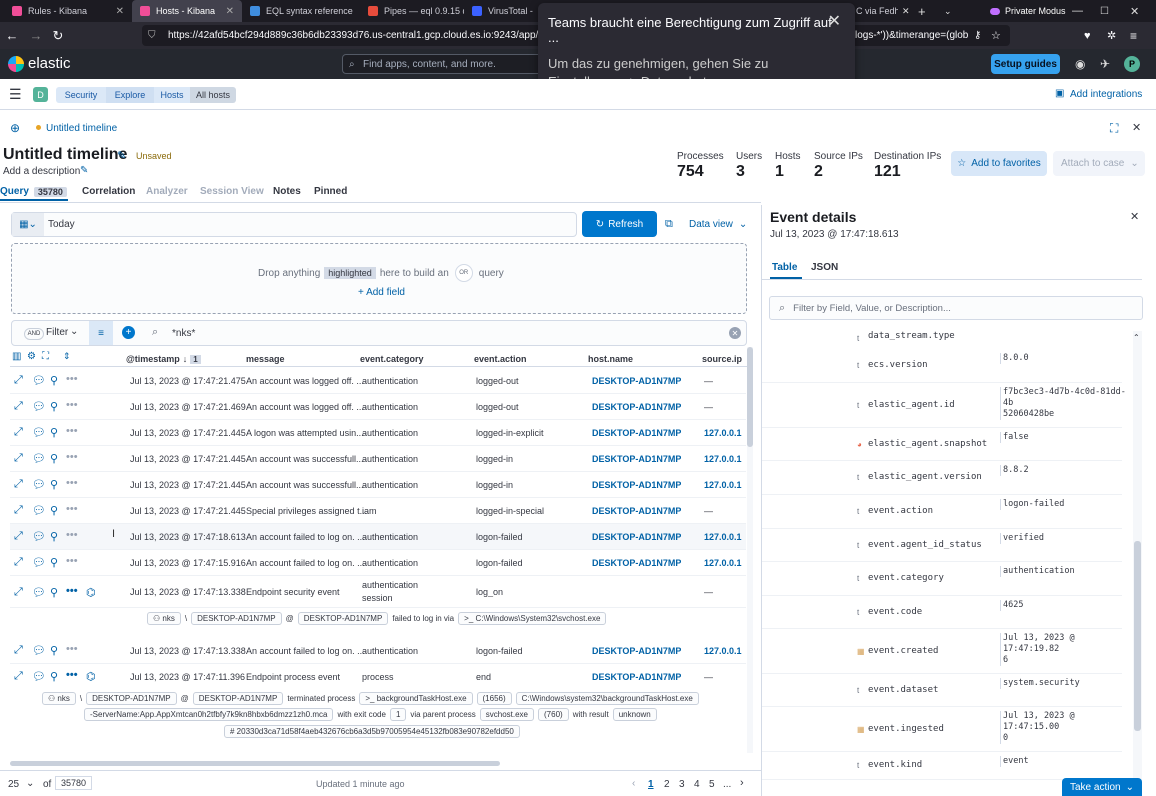 This screenshot has height=796, width=1156. What do you see at coordinates (1111, 35) in the screenshot?
I see `extensions-icon: ✲` at bounding box center [1111, 35].